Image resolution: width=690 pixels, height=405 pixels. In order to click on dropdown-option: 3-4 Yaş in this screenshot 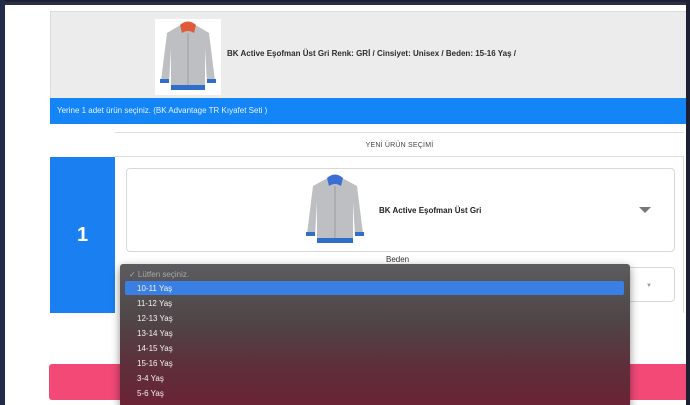, I will do `click(374, 378)`.